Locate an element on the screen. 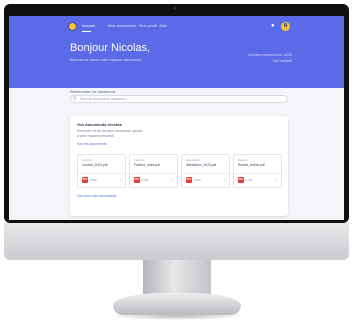  search-label: Rechercher un document is located at coordinates (92, 91).